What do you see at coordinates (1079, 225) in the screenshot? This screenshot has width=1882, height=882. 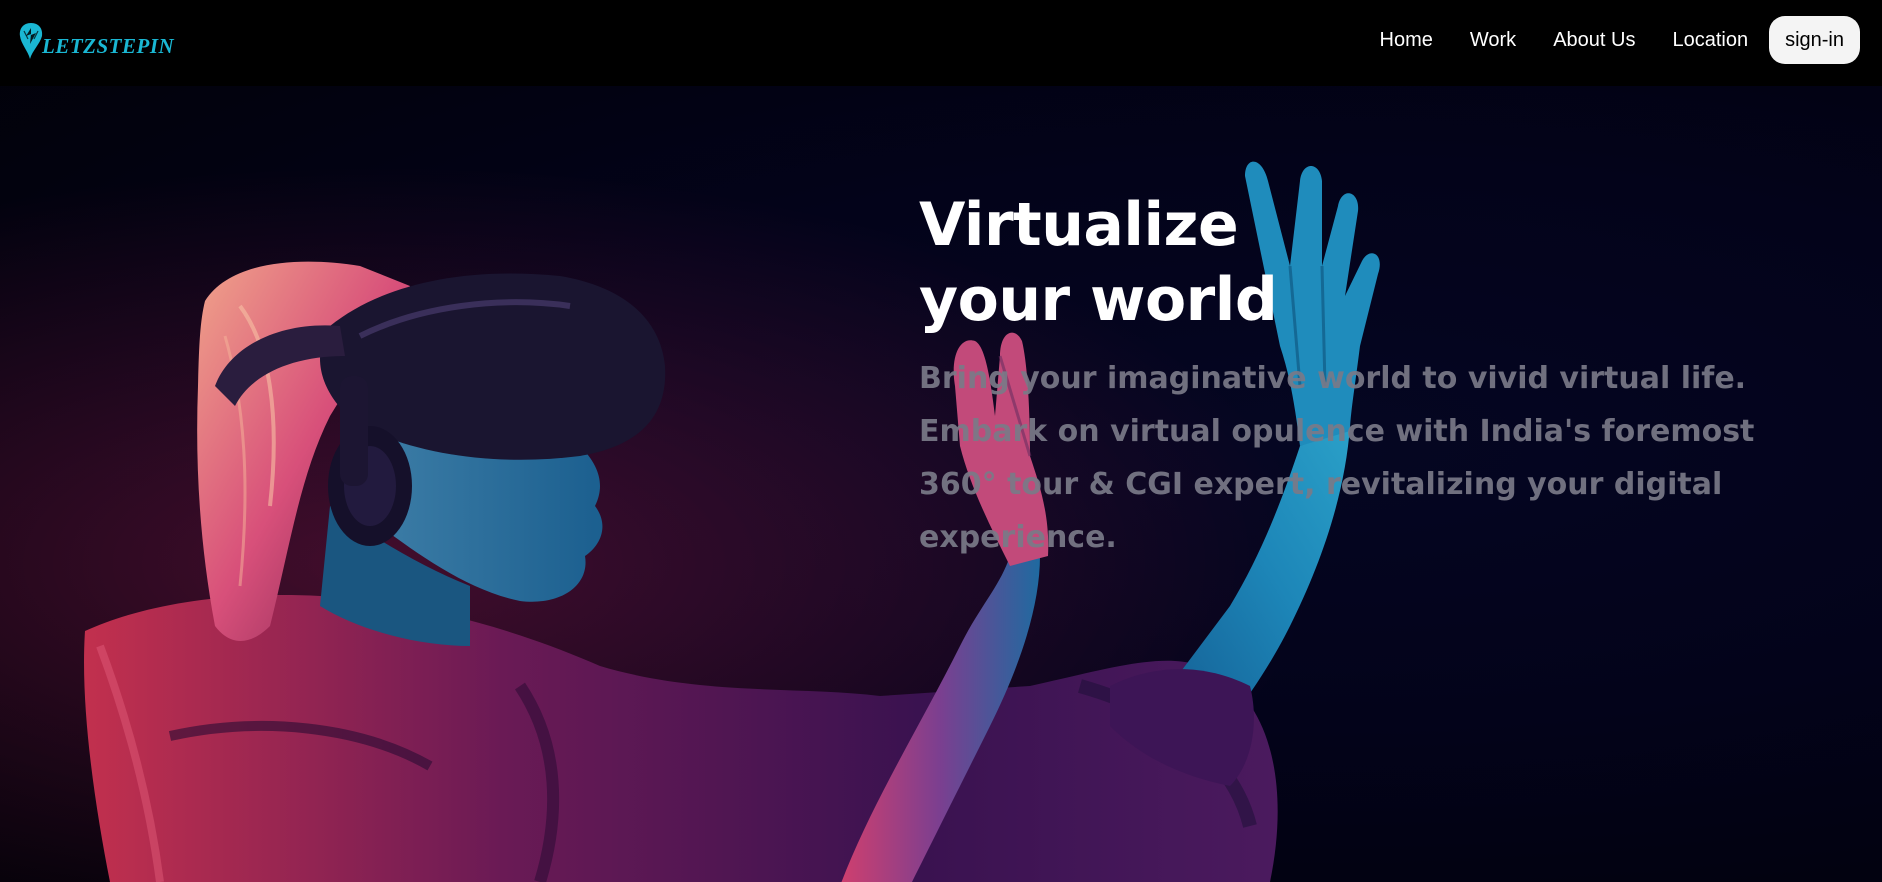 I see `hero-title-line-1: Virtualize` at bounding box center [1079, 225].